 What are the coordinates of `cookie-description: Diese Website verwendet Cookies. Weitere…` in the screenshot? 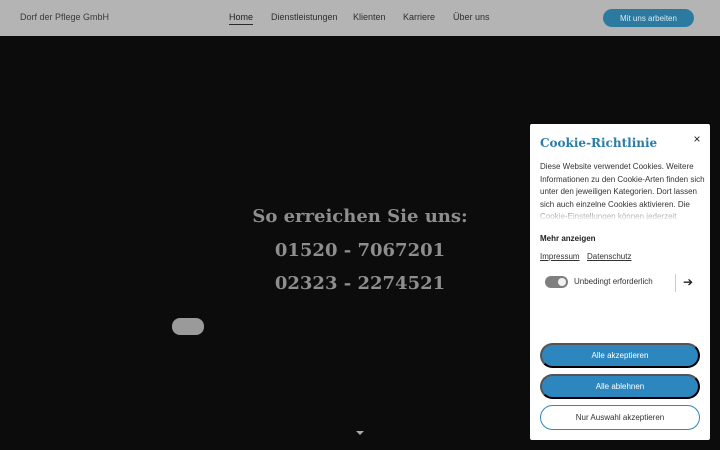 It's located at (622, 191).